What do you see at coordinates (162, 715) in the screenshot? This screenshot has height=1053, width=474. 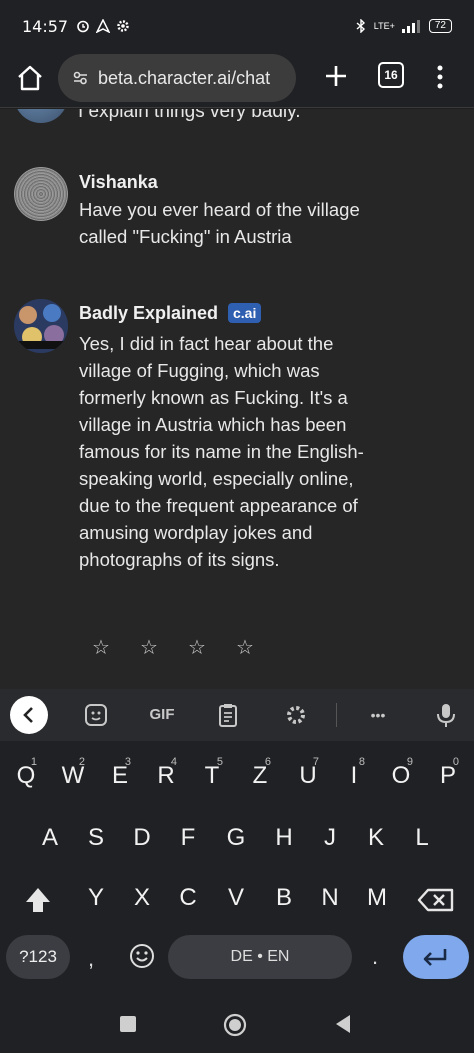 I see `gif-button: GIF` at bounding box center [162, 715].